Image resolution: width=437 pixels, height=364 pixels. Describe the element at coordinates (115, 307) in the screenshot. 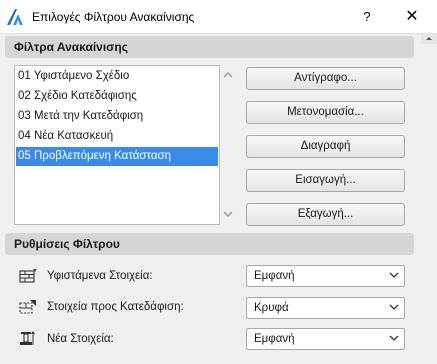

I see `demolish-elements-label: Στοιχεία προς Κατεδάφιση:` at that location.